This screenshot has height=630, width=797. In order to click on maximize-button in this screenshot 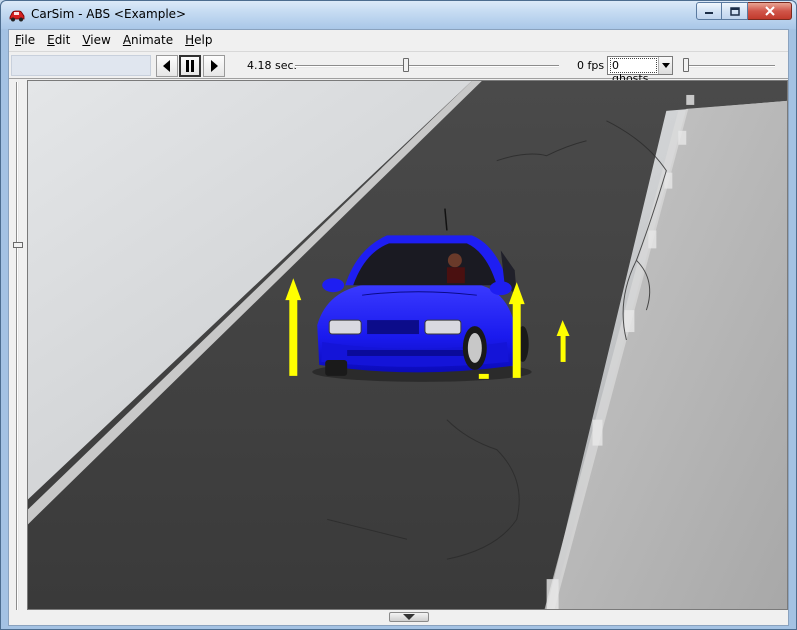, I will do `click(735, 11)`.